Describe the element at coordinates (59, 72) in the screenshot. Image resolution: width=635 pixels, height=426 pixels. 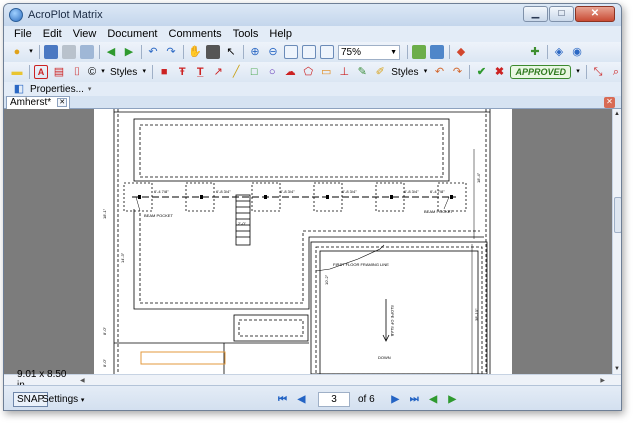
I see `callout-icon: ▤` at that location.